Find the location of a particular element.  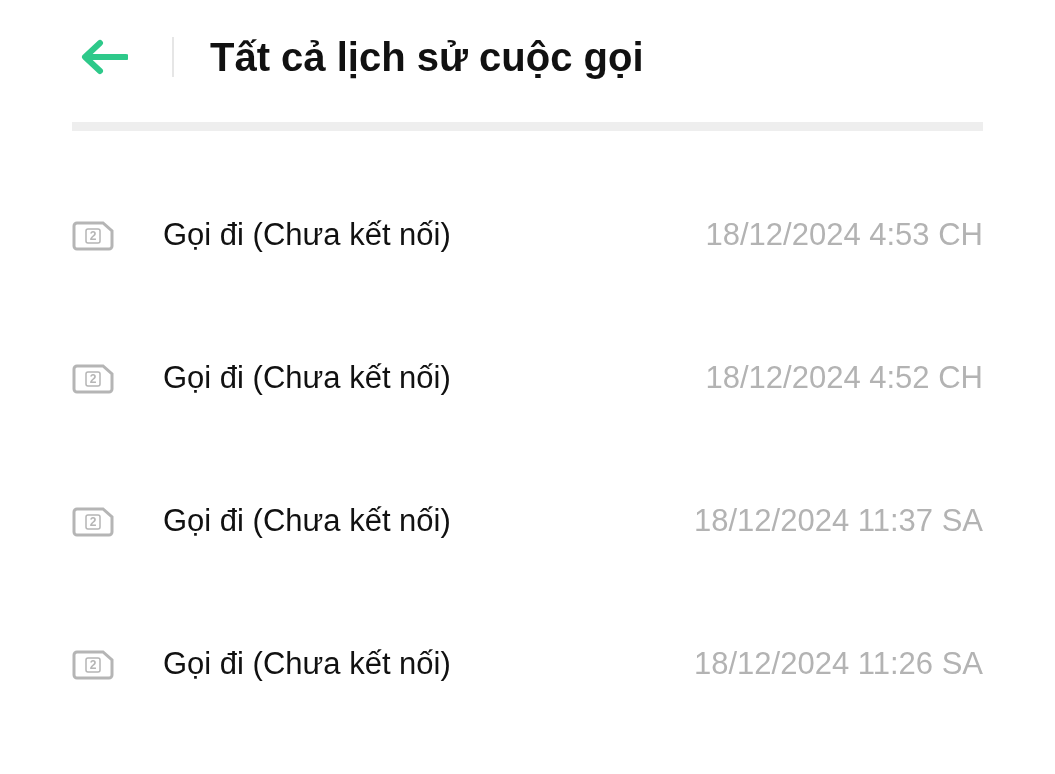

call-time: 18/12/2024 11:37 SA is located at coordinates (838, 521).